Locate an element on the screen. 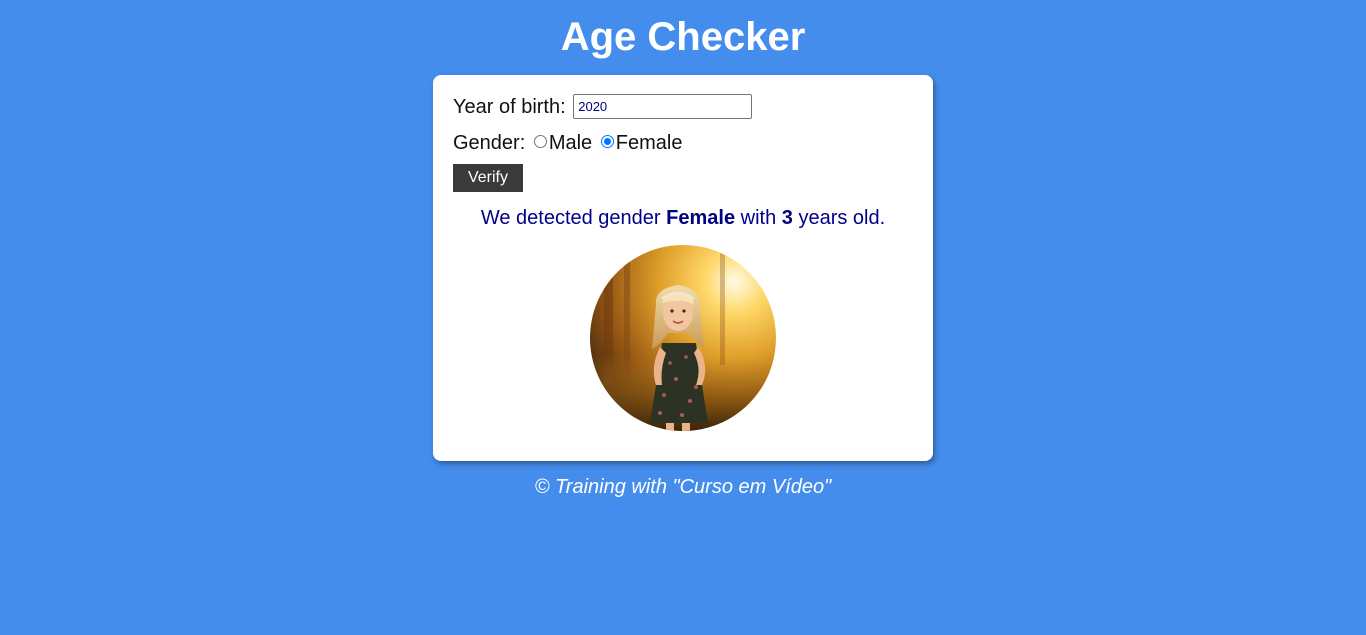 This screenshot has height=635, width=1366. page-title: Age Checker is located at coordinates (683, 37).